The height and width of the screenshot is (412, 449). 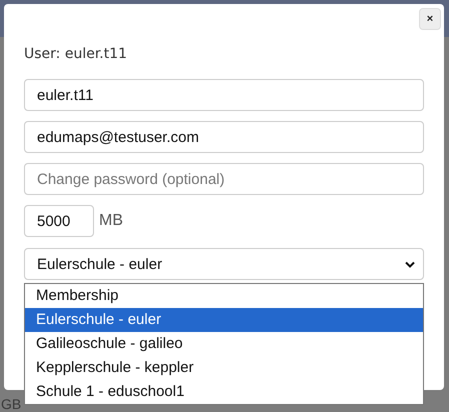 What do you see at coordinates (224, 344) in the screenshot?
I see `dropdown-option: Galileoschule - galileo` at bounding box center [224, 344].